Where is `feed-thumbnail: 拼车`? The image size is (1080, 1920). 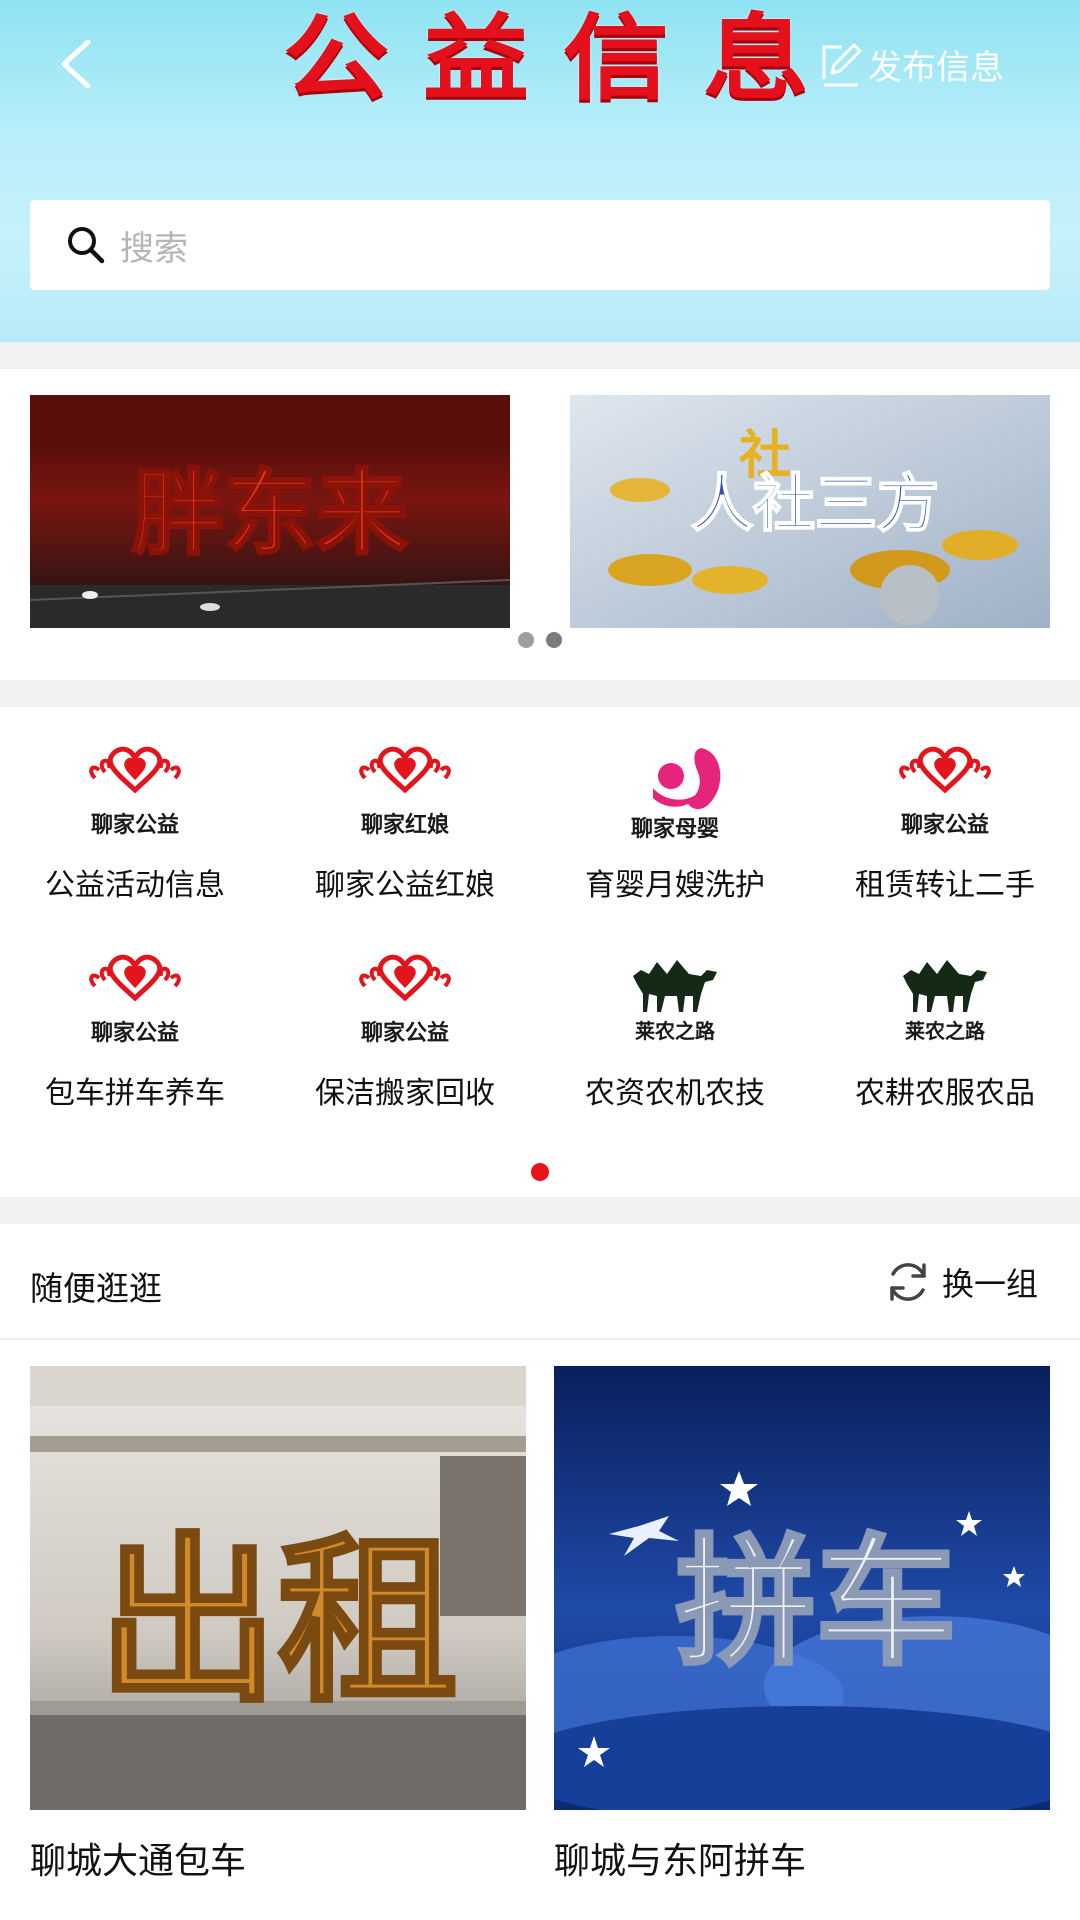 feed-thumbnail: 拼车 is located at coordinates (802, 1588).